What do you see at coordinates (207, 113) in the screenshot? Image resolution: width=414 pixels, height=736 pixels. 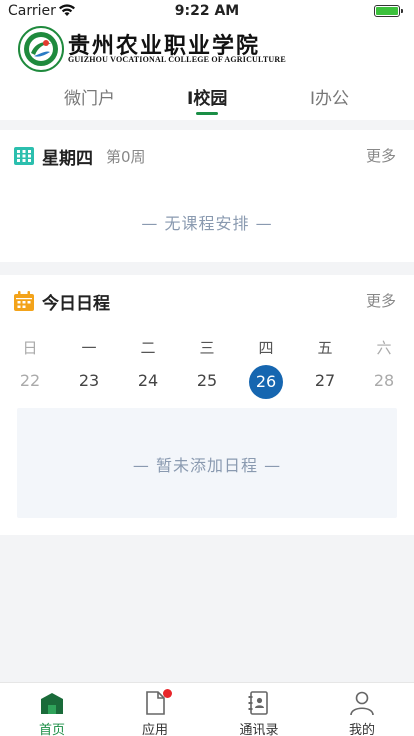 I see `active-tab-indicator` at bounding box center [207, 113].